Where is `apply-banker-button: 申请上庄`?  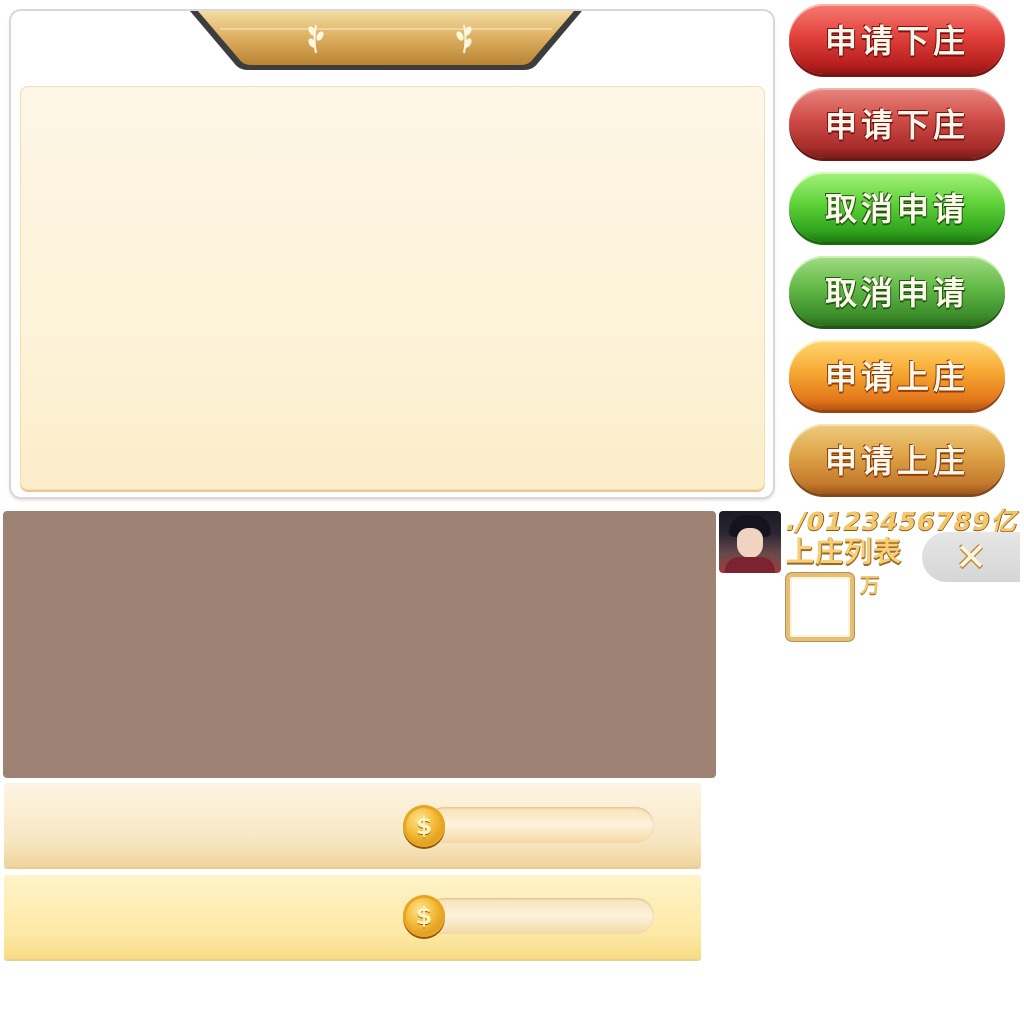 apply-banker-button: 申请上庄 is located at coordinates (897, 375).